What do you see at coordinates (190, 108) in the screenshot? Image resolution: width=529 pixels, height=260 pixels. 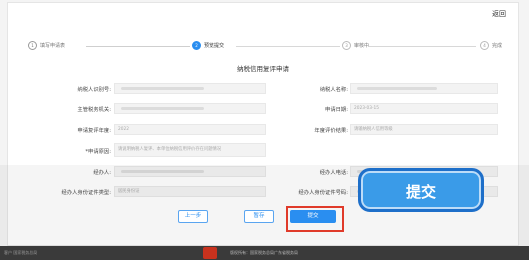 I see `tax-authority-field` at bounding box center [190, 108].